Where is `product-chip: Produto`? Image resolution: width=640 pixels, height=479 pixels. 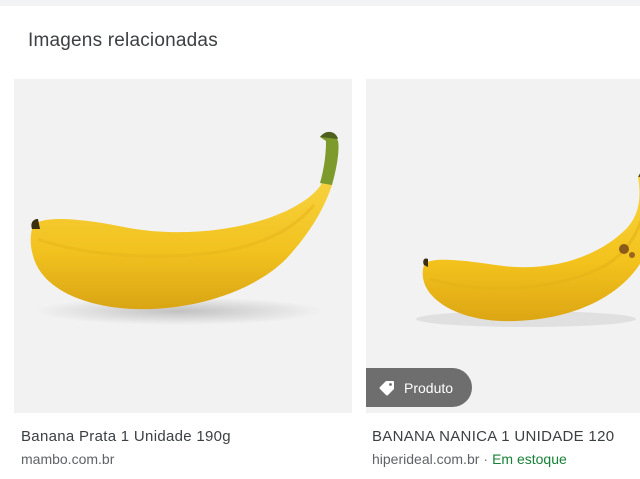
product-chip: Produto is located at coordinates (419, 387).